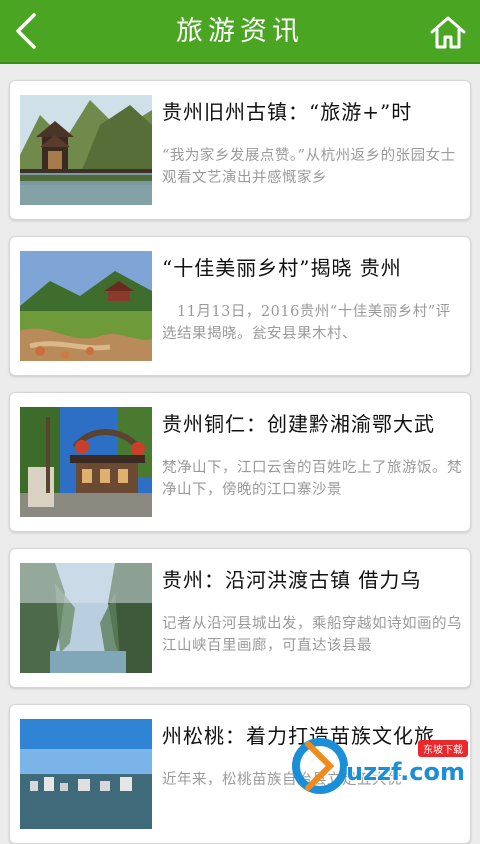 The width and height of the screenshot is (480, 844). Describe the element at coordinates (309, 167) in the screenshot. I see `article-summary: “我为家乡发展点赞。”从杭州返乡的张园女士观看文艺演出并感慨家乡` at that location.